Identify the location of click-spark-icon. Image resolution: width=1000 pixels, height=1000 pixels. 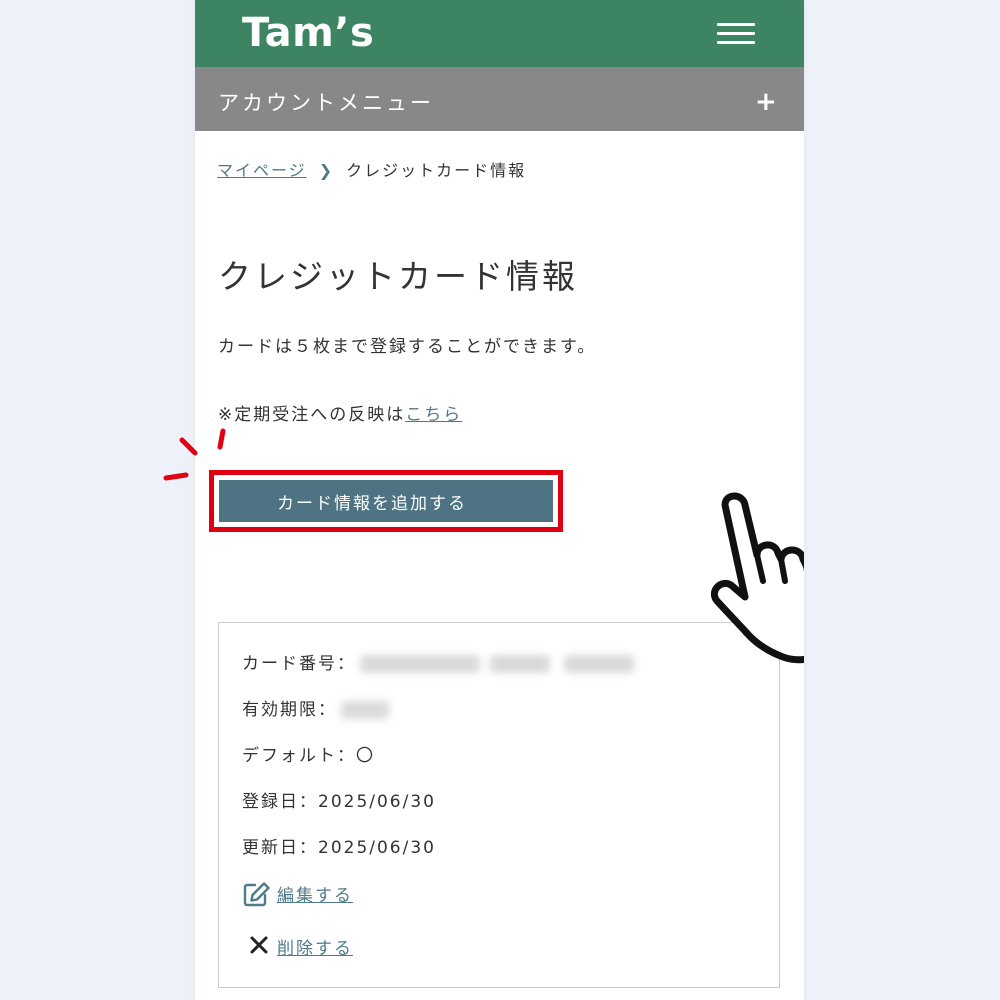
(194, 454).